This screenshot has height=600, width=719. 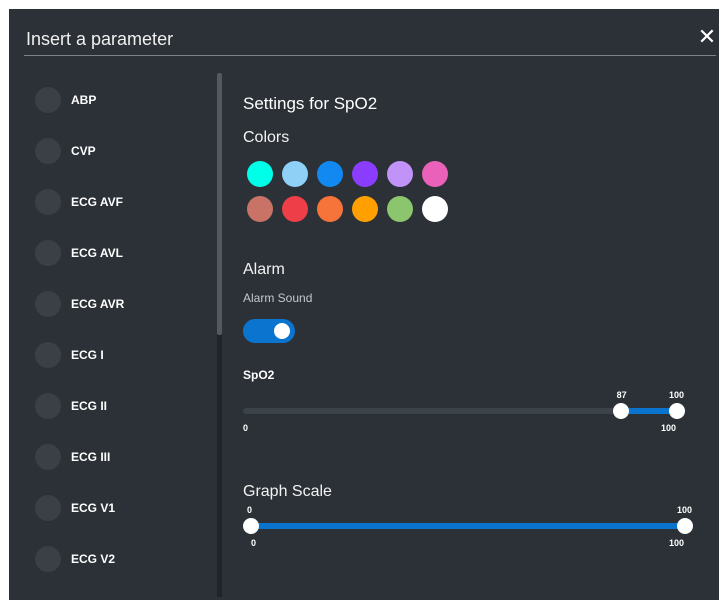 I want to click on parameter-label: ABP, so click(x=84, y=100).